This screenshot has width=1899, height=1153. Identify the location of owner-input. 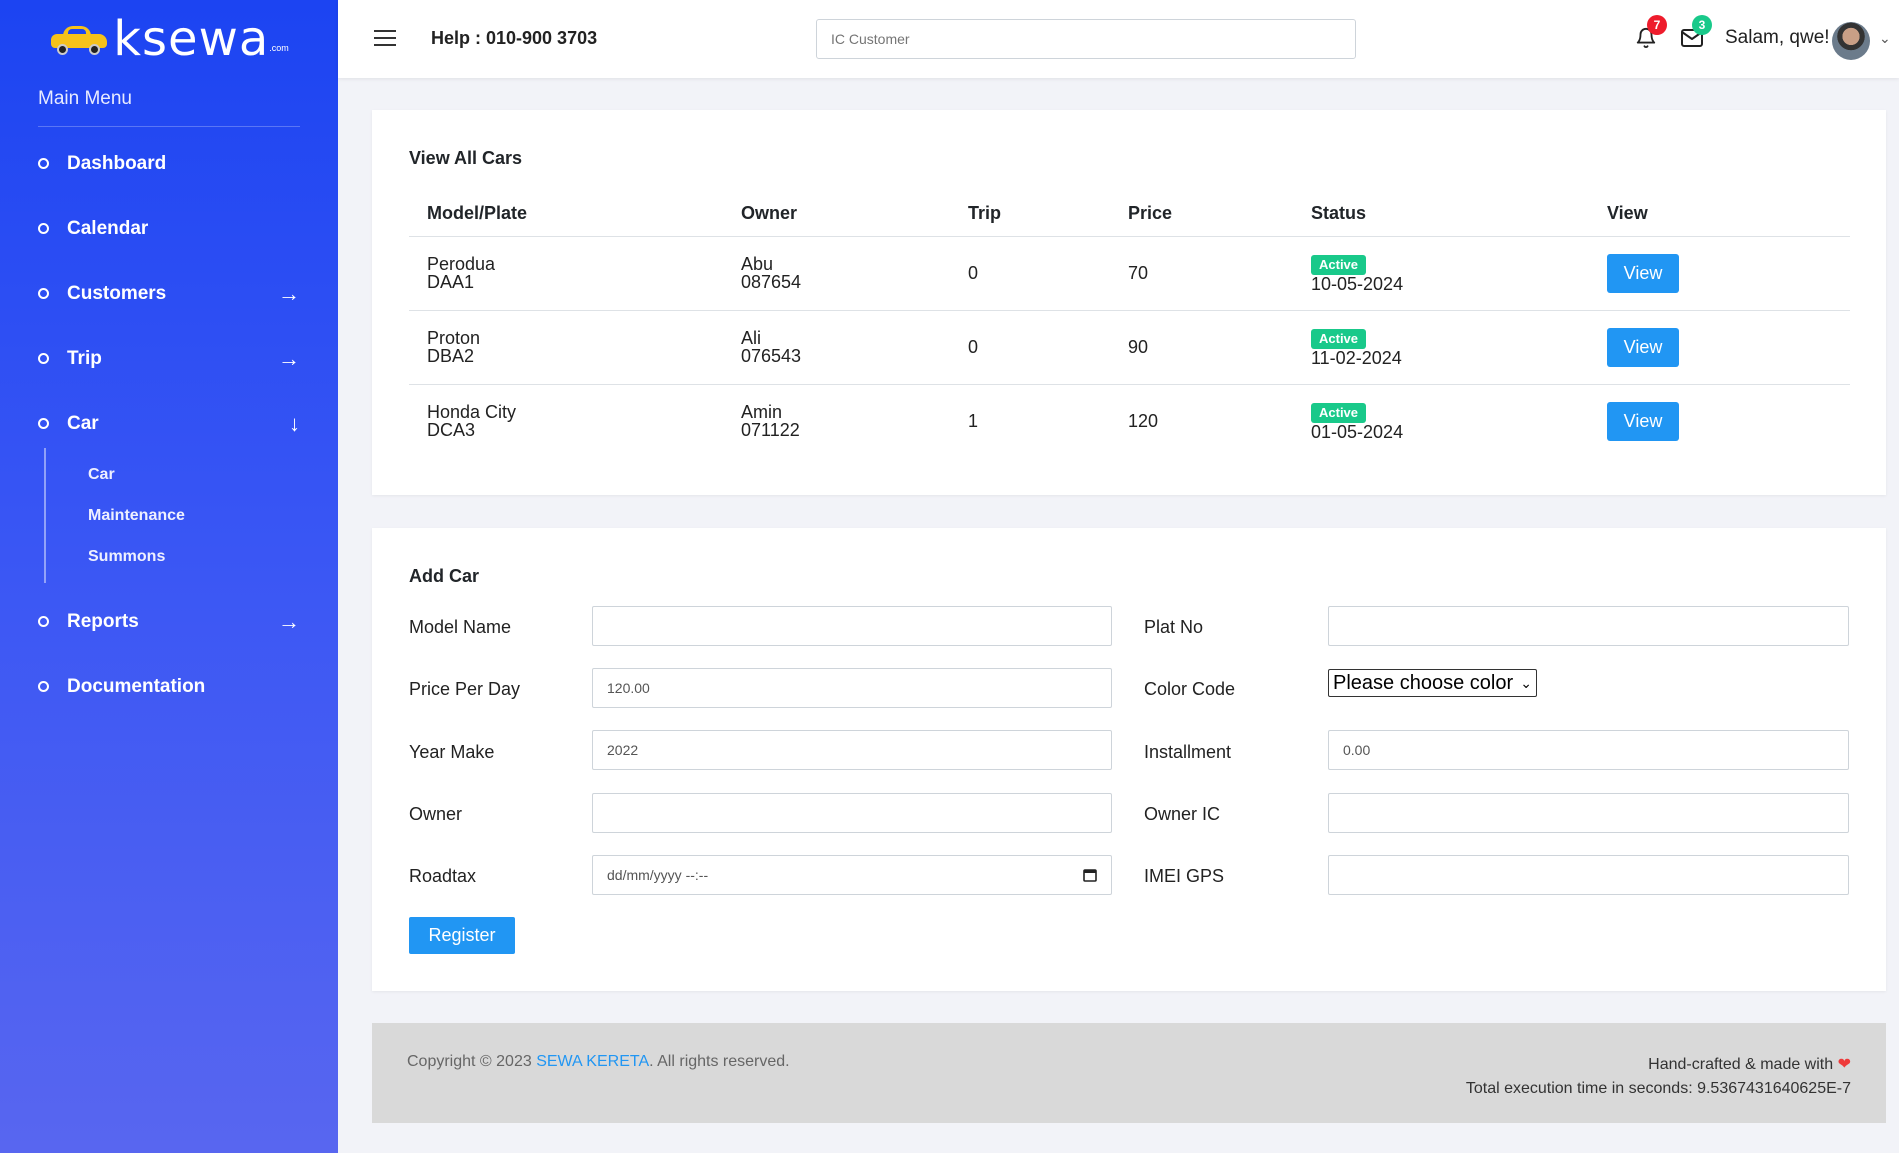
(852, 813).